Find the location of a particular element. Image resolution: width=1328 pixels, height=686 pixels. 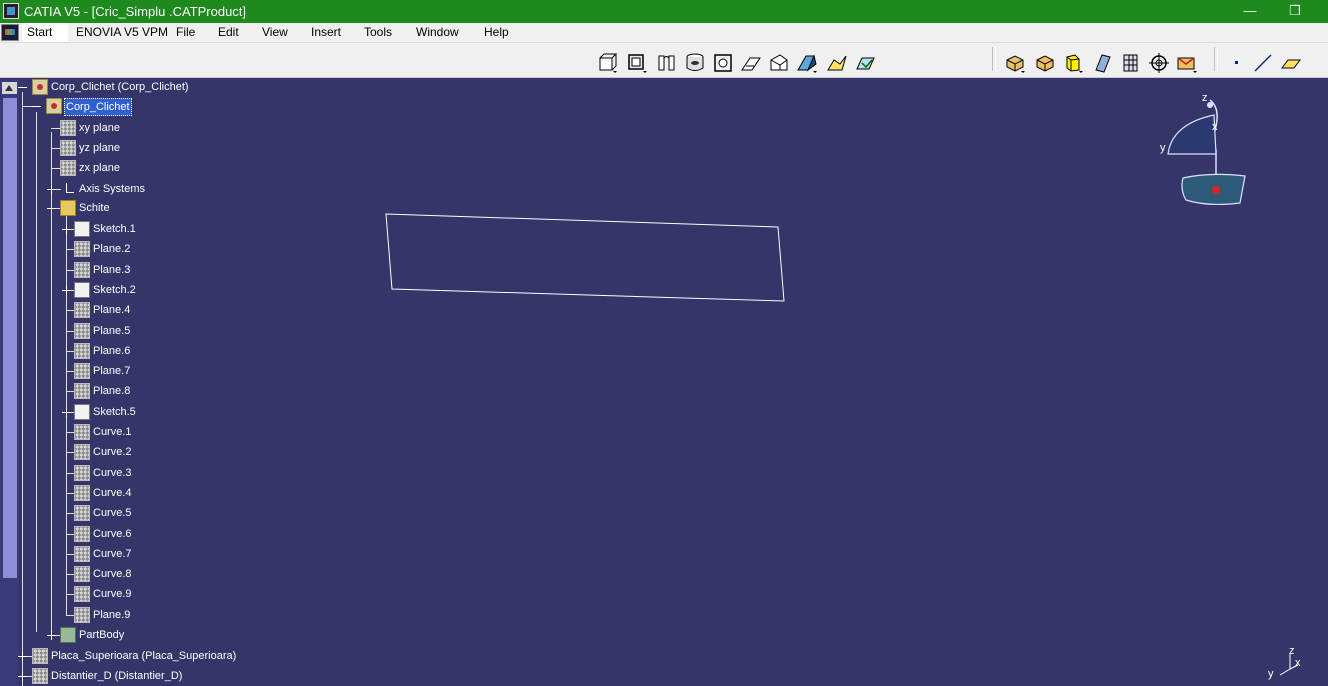

tree-node-yz-plane-label: yz plane is located at coordinates (99, 148).